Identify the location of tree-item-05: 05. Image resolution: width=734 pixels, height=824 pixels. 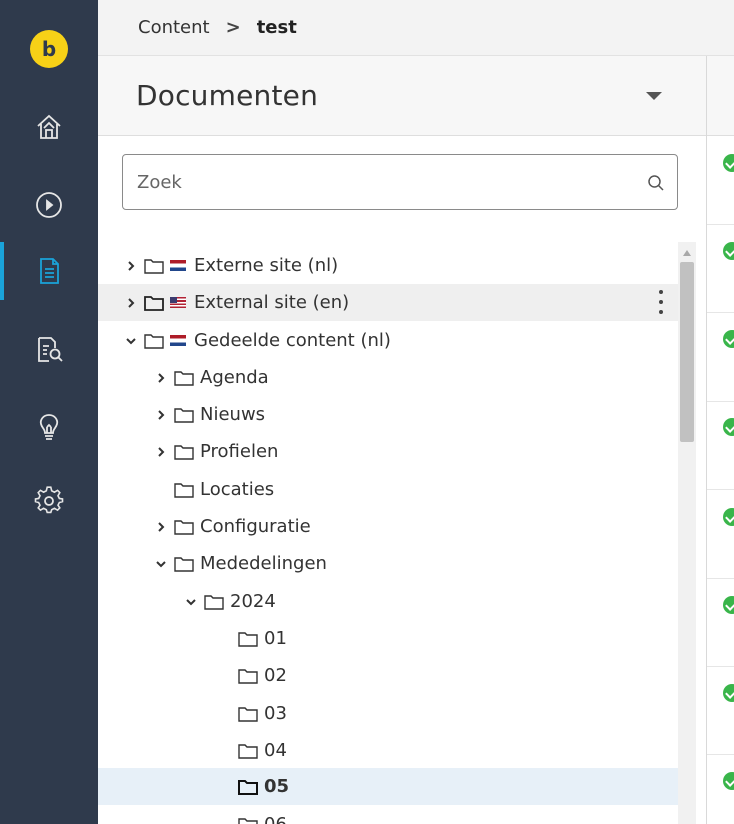
(388, 786).